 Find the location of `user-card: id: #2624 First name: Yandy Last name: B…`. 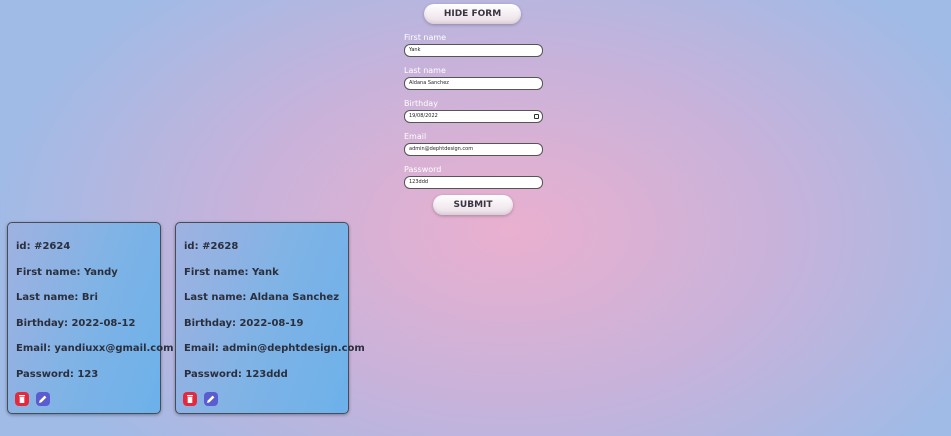

user-card: id: #2624 First name: Yandy Last name: B… is located at coordinates (90, 318).